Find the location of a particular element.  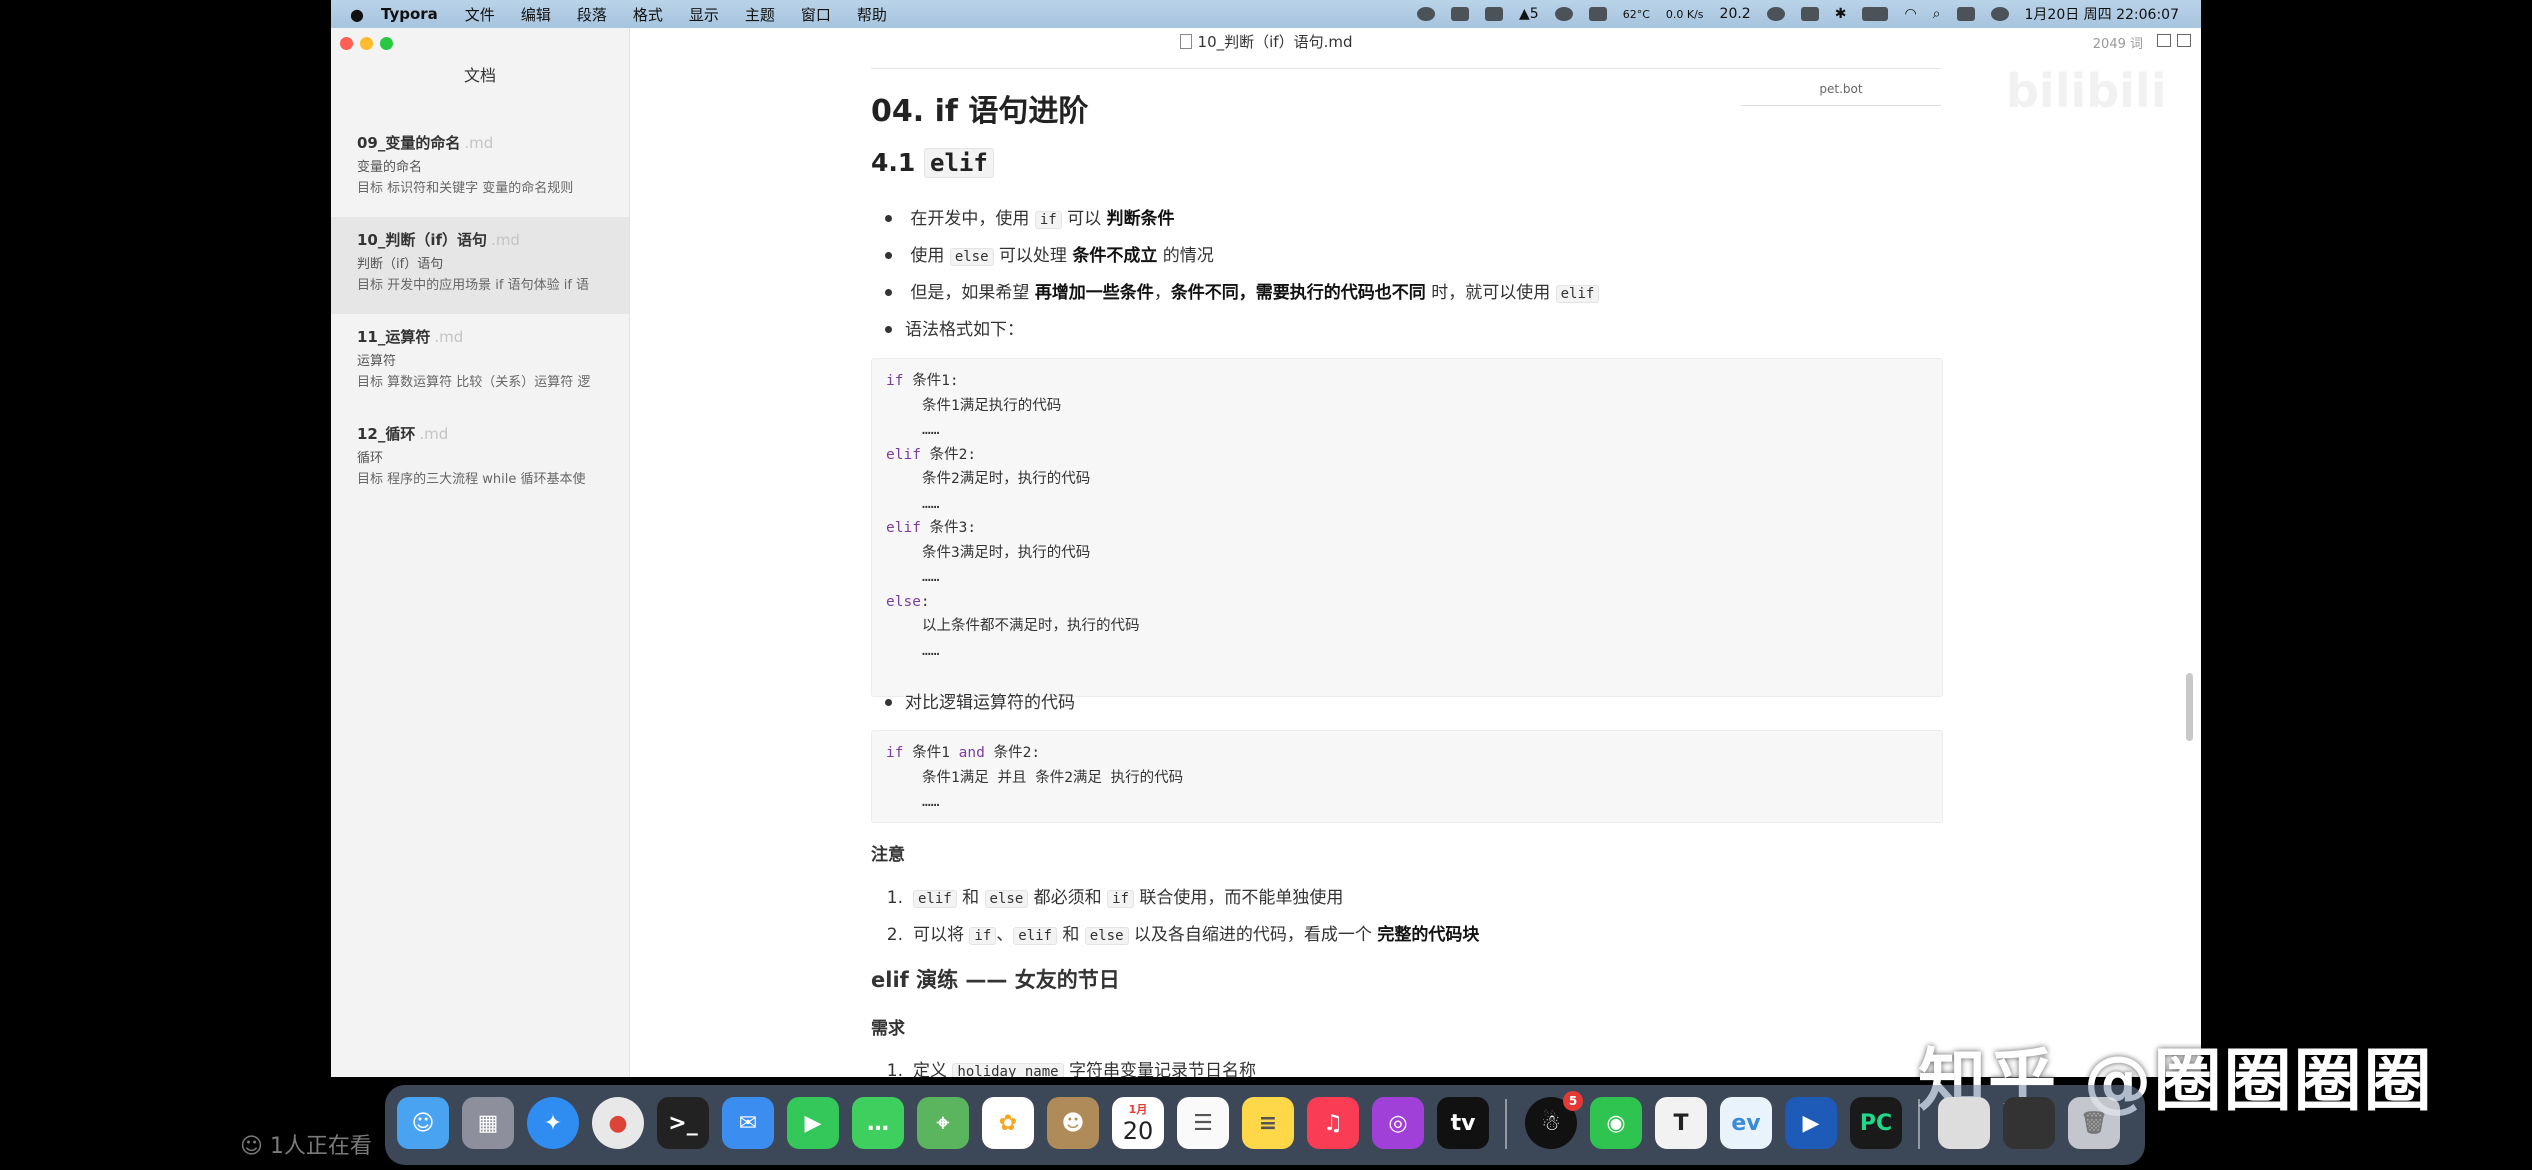

inline-code: elif is located at coordinates (1577, 294).